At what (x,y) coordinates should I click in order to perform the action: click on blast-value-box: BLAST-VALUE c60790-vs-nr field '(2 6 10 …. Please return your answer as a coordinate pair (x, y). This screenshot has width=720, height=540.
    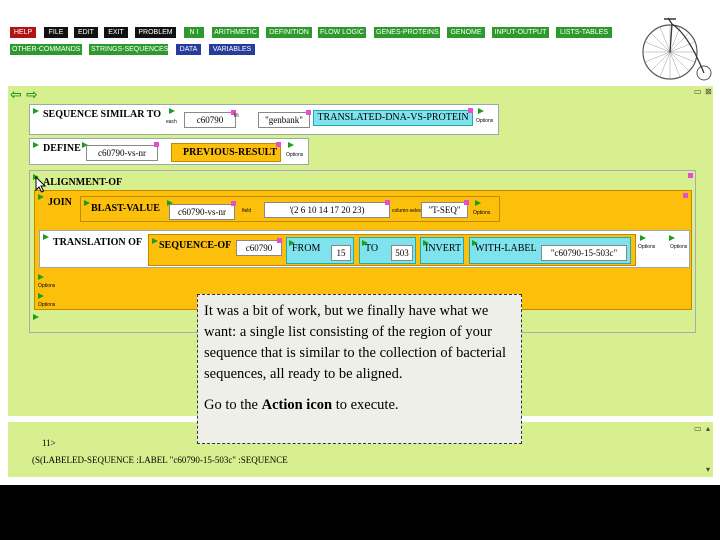
    Looking at the image, I should click on (290, 209).